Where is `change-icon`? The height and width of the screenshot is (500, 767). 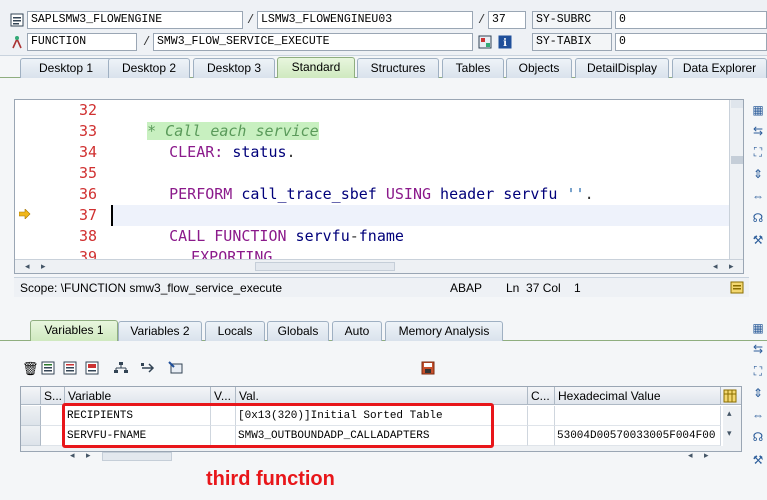 change-icon is located at coordinates (70, 369).